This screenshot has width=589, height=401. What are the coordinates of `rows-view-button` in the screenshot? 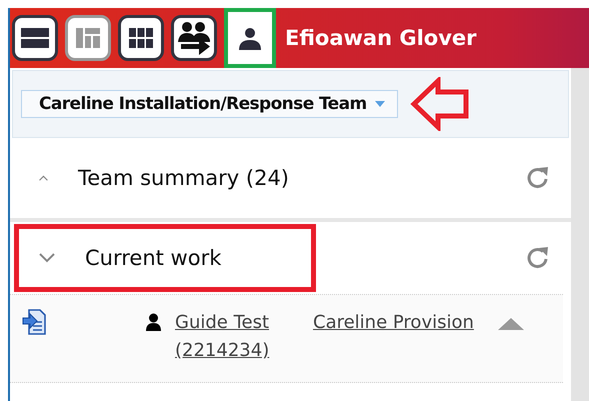 It's located at (35, 38).